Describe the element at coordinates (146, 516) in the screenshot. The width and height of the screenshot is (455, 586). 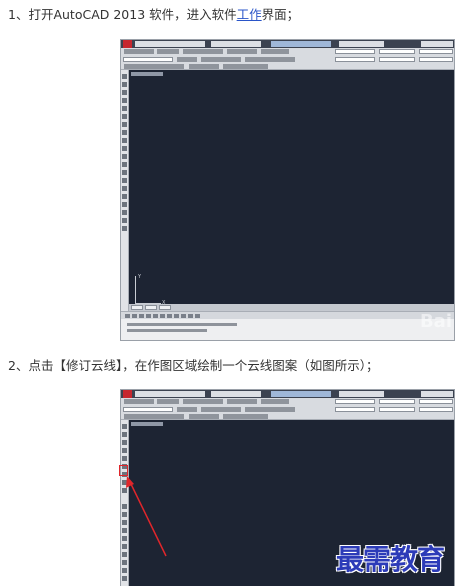
I see `red-arrow-icon` at that location.